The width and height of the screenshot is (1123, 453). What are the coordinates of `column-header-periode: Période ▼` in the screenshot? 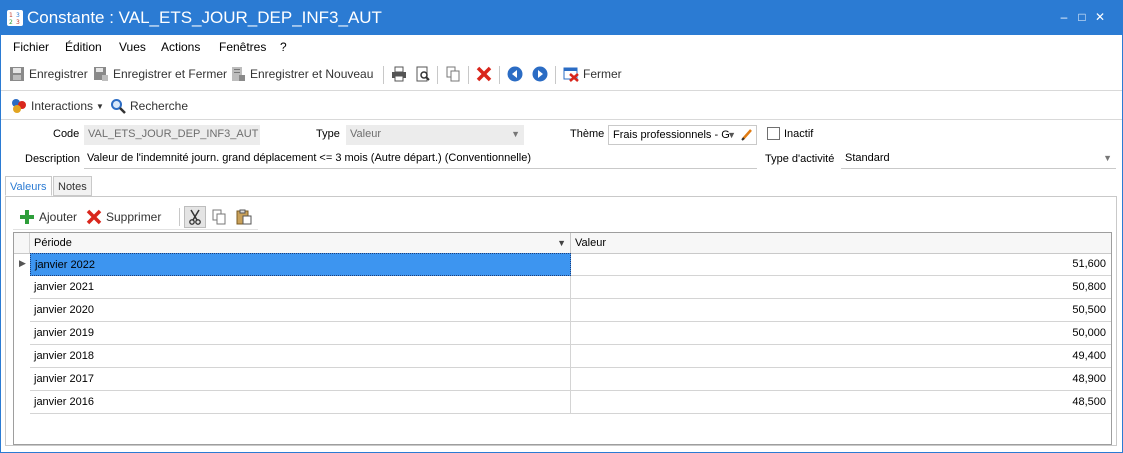 It's located at (300, 243).